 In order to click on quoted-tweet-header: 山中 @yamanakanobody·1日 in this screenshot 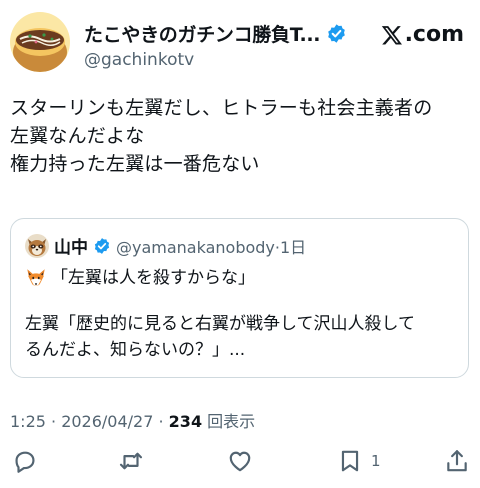, I will do `click(165, 245)`.